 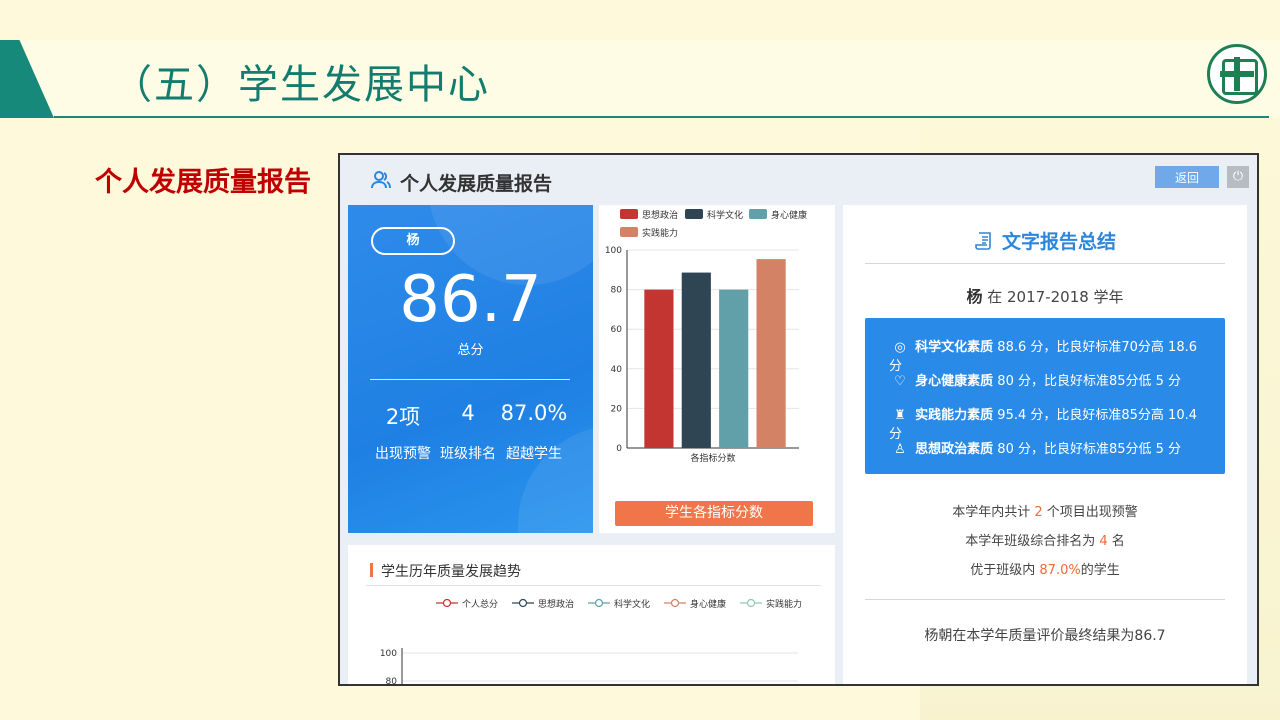 I want to click on x-axis-label: 各指标分数, so click(x=712, y=458).